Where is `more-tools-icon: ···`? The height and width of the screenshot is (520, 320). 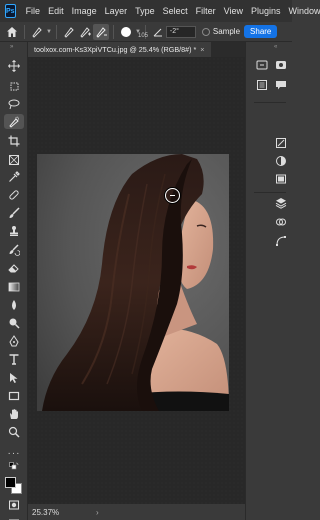
more-tools-icon: ··· is located at coordinates (14, 453).